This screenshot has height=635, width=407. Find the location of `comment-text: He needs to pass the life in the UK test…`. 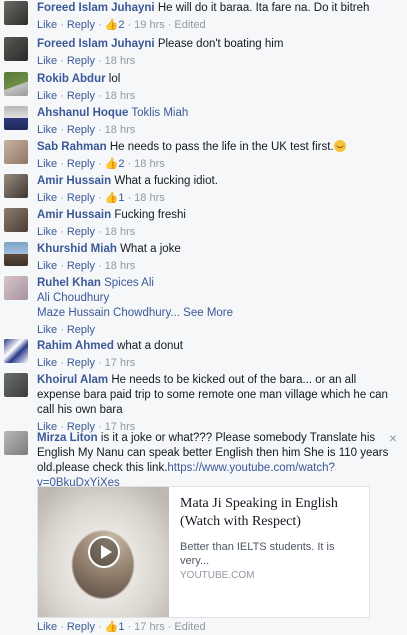

comment-text: He needs to pass the life in the UK test… is located at coordinates (221, 147).